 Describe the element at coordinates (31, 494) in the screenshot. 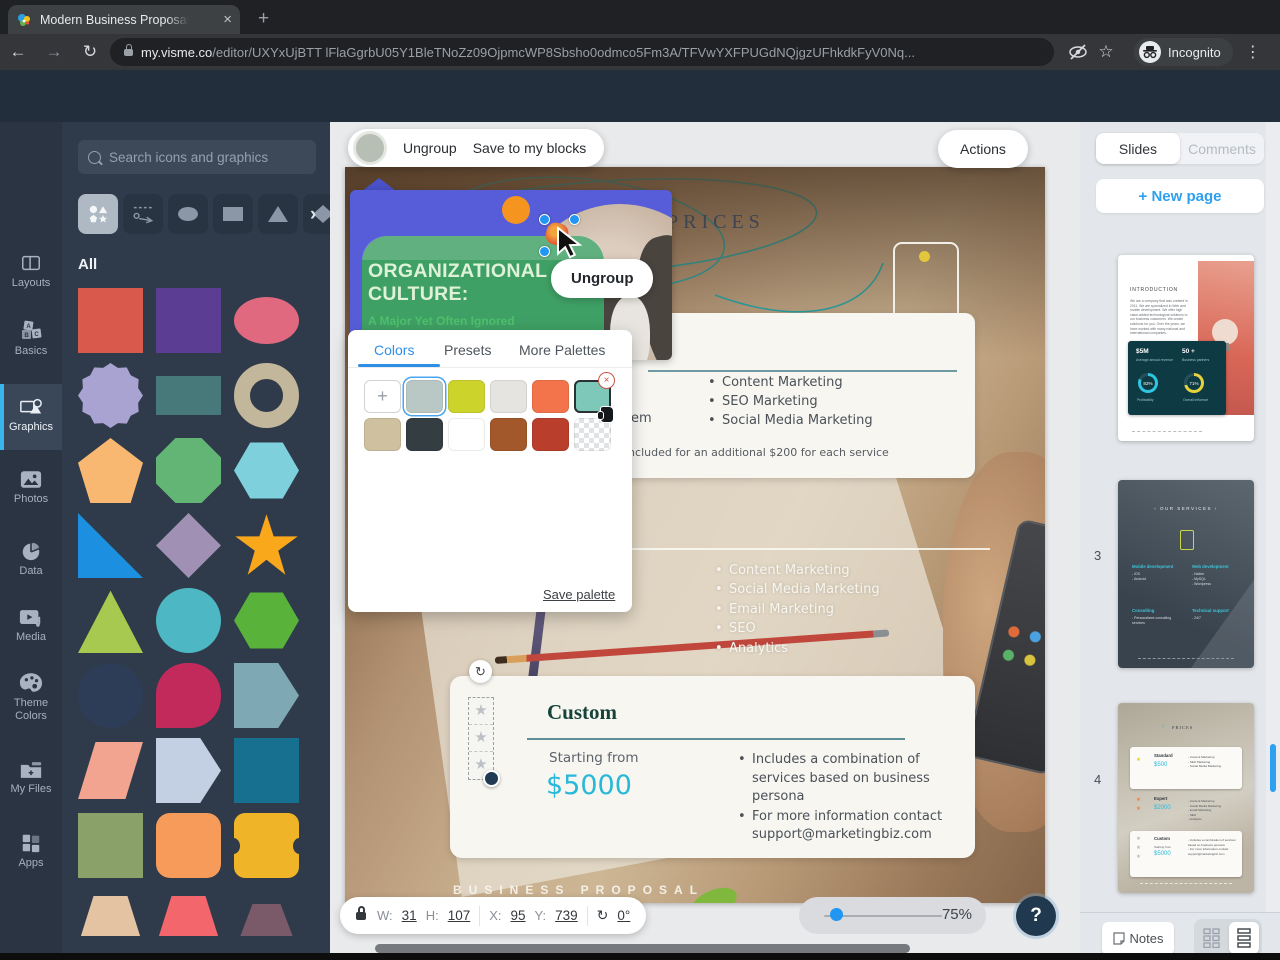

I see `sidebar-item-photos: Photos` at that location.